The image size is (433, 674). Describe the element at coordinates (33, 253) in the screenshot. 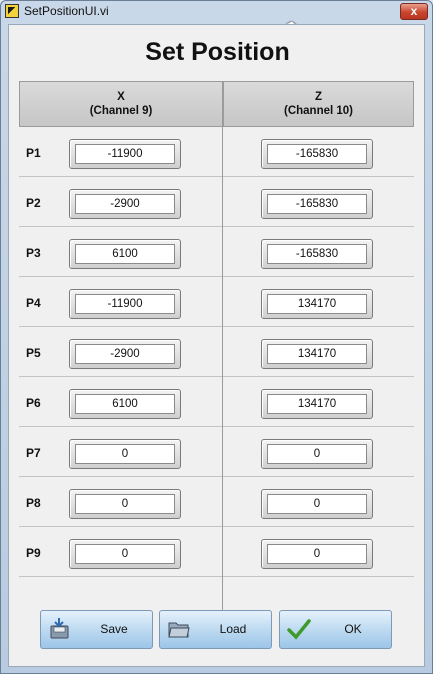

I see `row-label: P3` at that location.